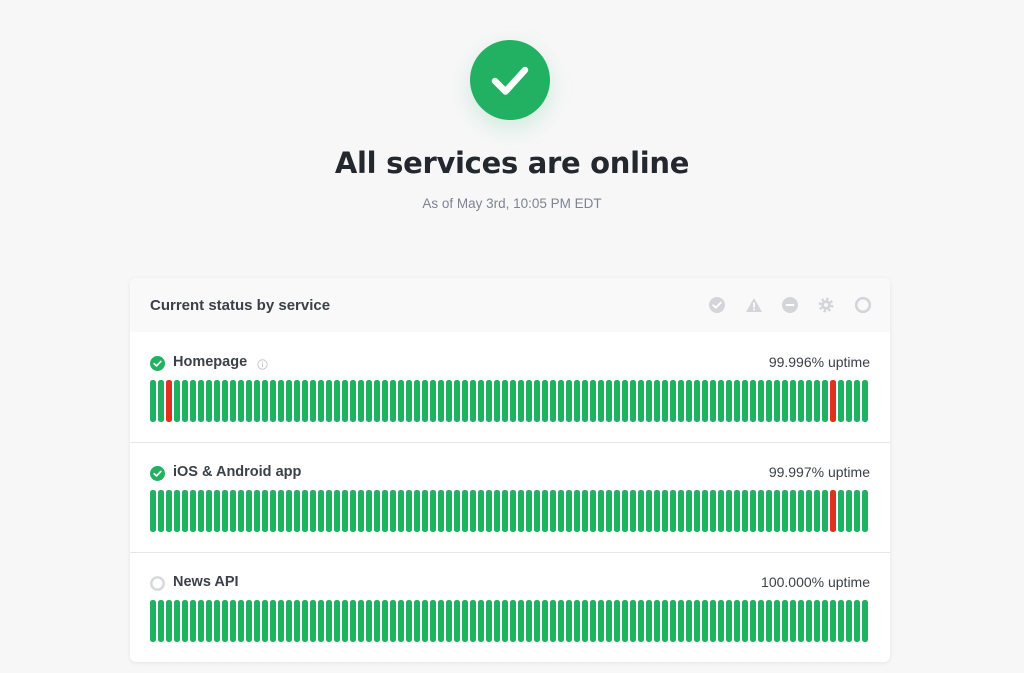 The height and width of the screenshot is (673, 1024). What do you see at coordinates (833, 511) in the screenshot?
I see `uptime-bar-outage` at bounding box center [833, 511].